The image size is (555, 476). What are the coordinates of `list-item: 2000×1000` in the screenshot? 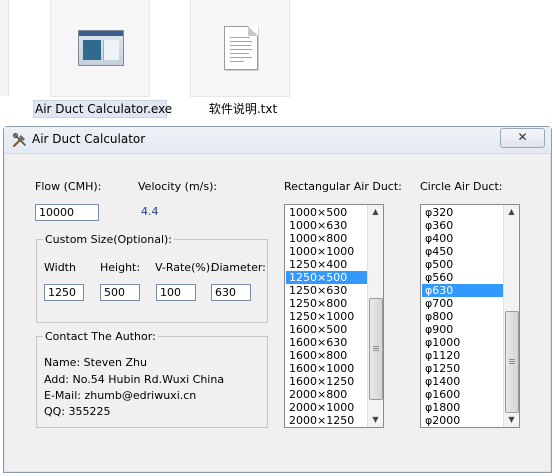 It's located at (326, 407).